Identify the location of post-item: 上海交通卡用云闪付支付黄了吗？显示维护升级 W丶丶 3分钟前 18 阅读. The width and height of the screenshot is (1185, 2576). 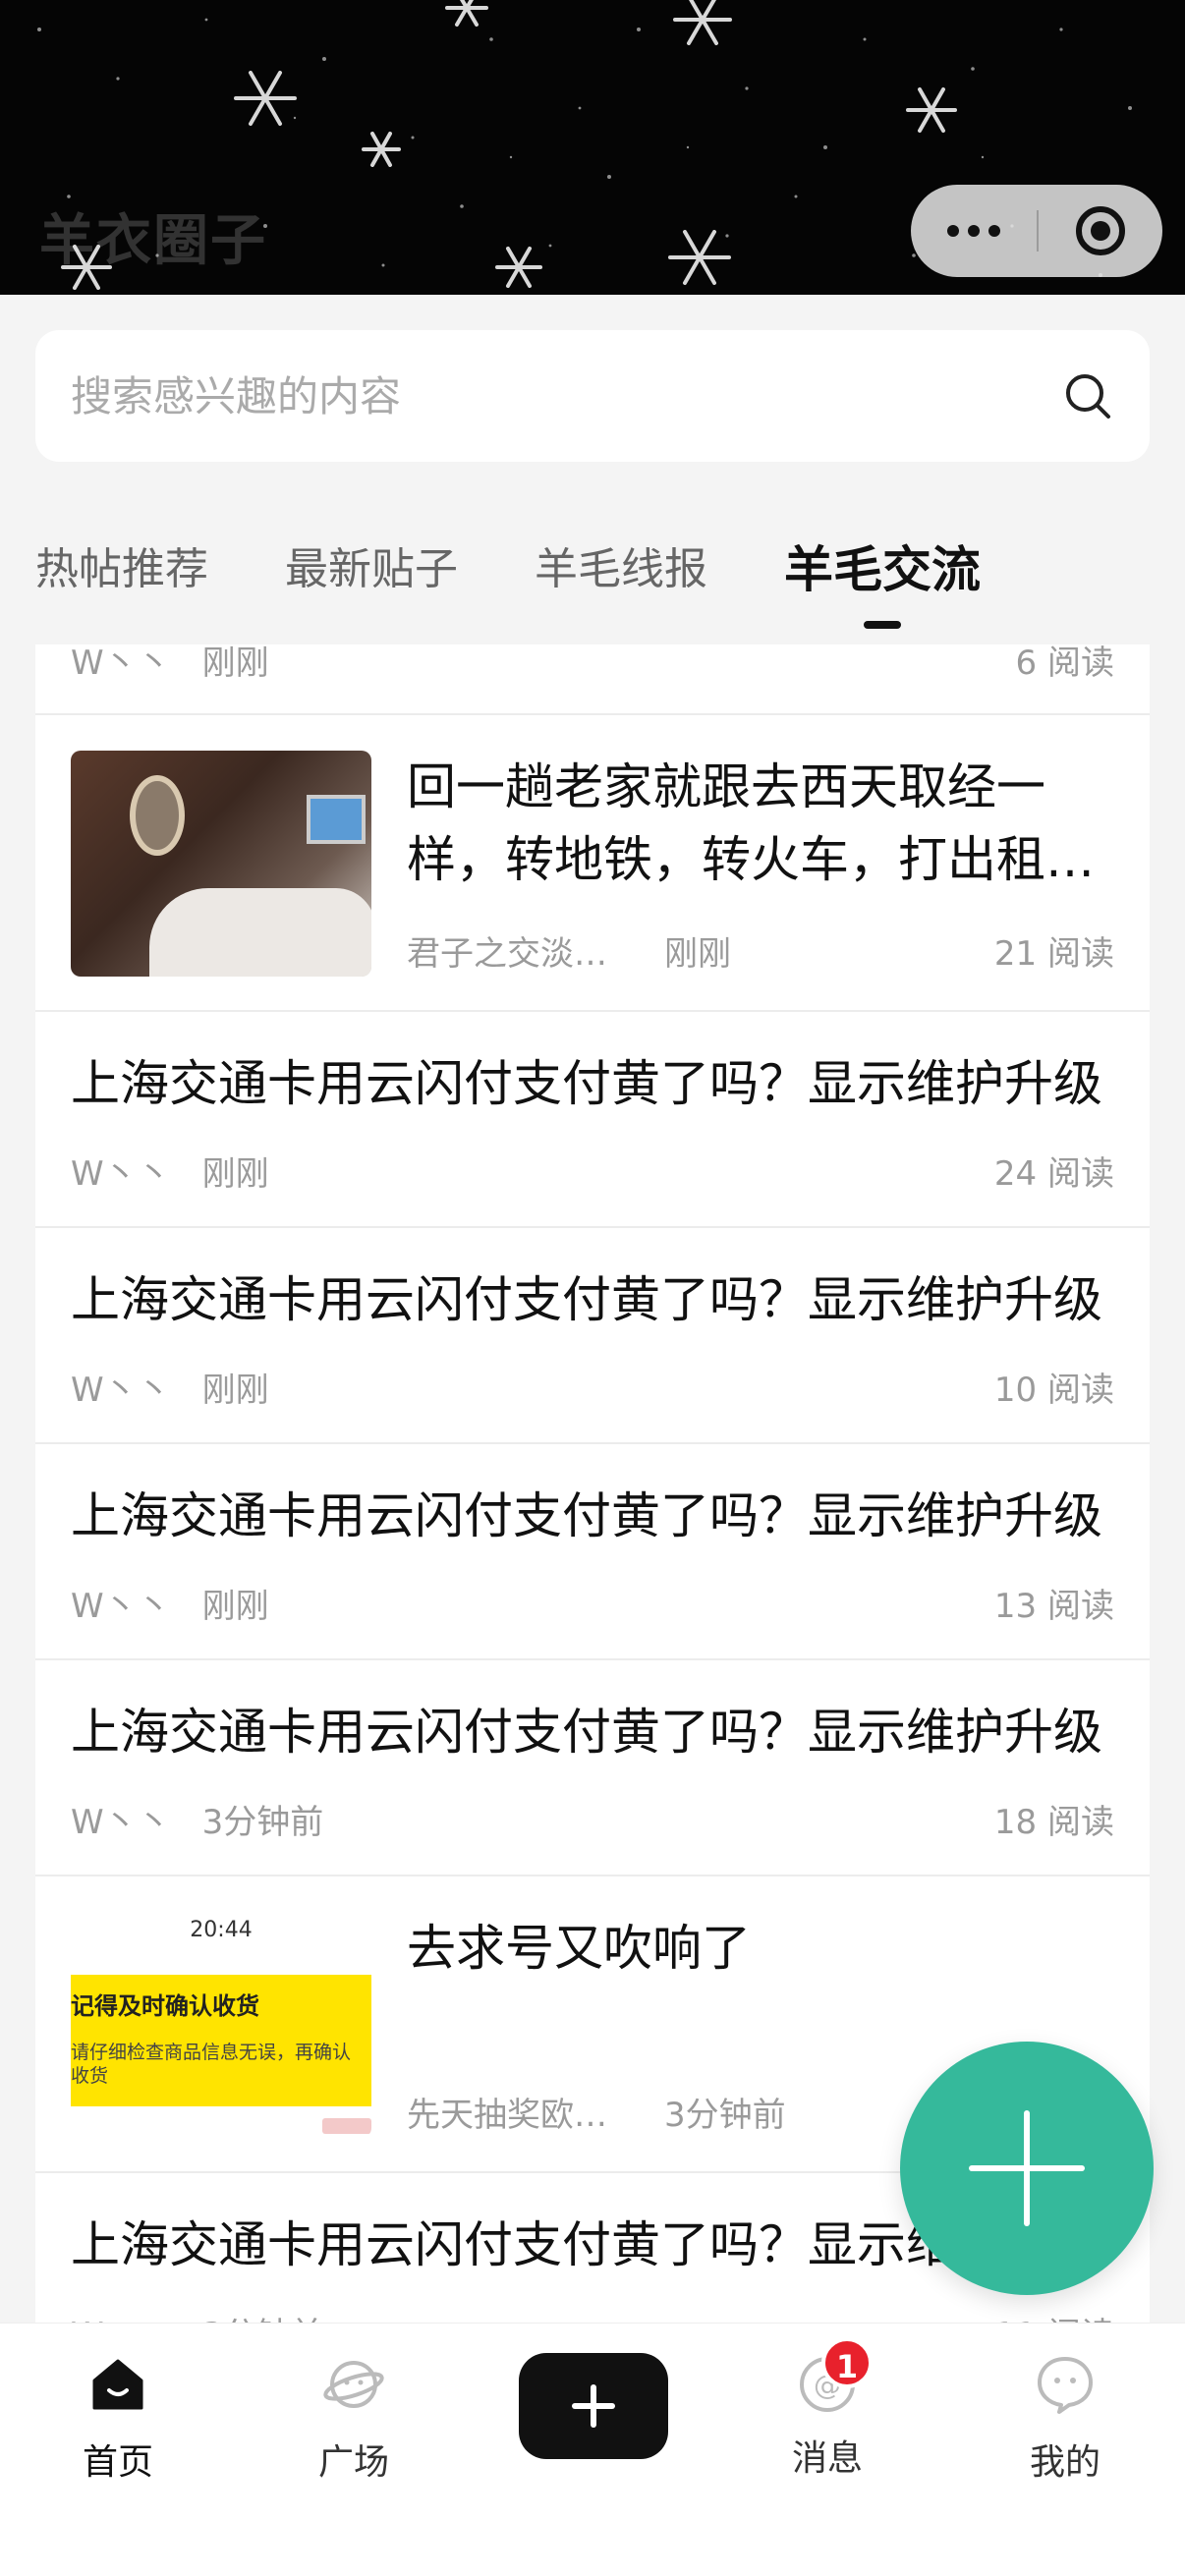
(592, 1768).